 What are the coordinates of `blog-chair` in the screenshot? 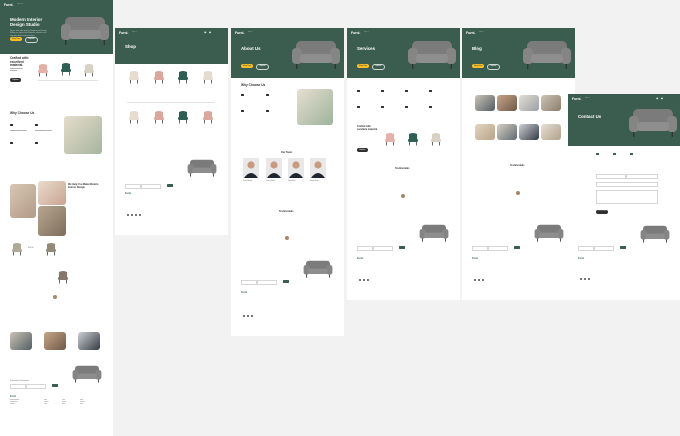 It's located at (17, 249).